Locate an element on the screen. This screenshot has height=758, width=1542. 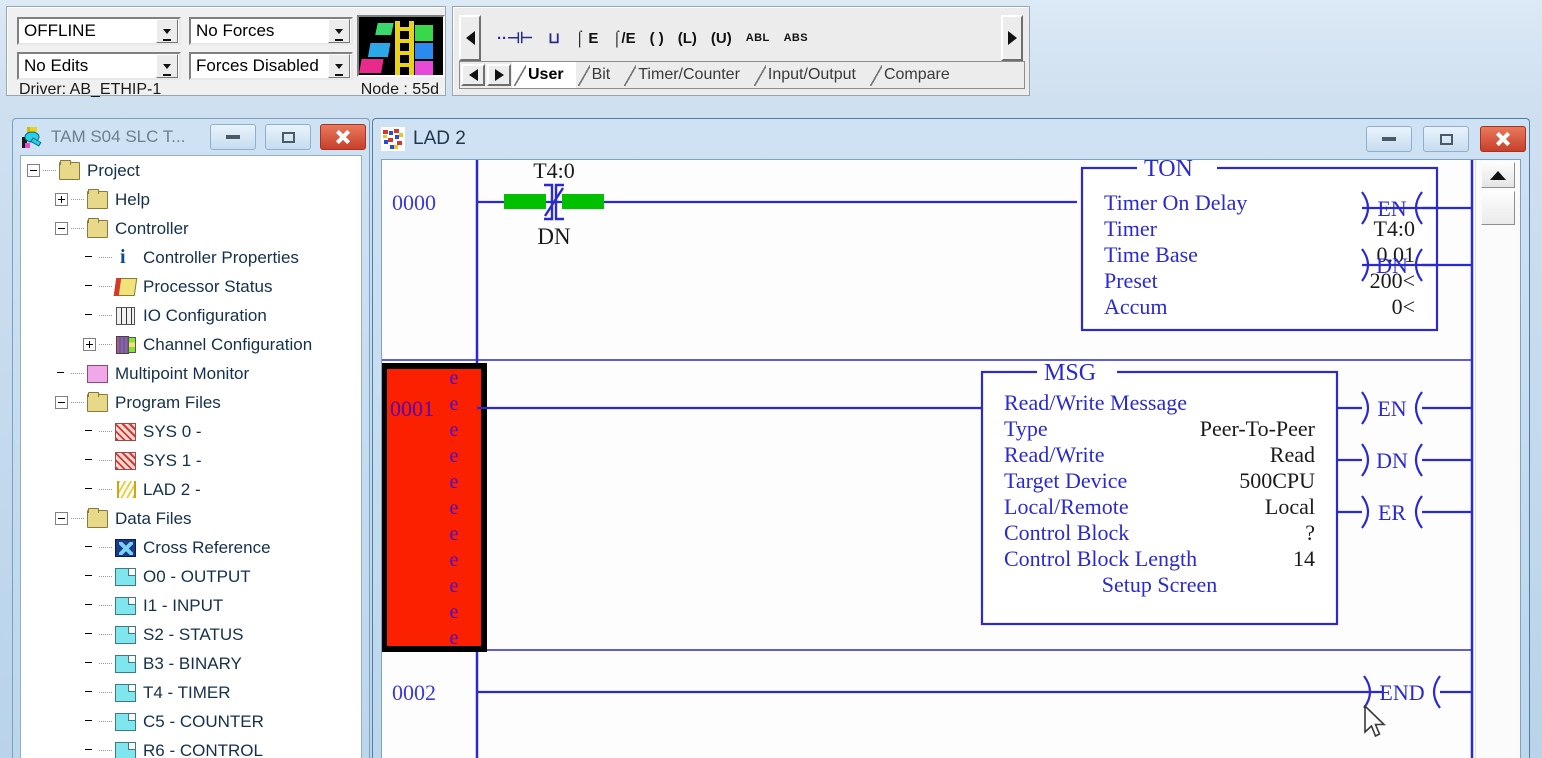
tab-bit: Bit is located at coordinates (599, 75).